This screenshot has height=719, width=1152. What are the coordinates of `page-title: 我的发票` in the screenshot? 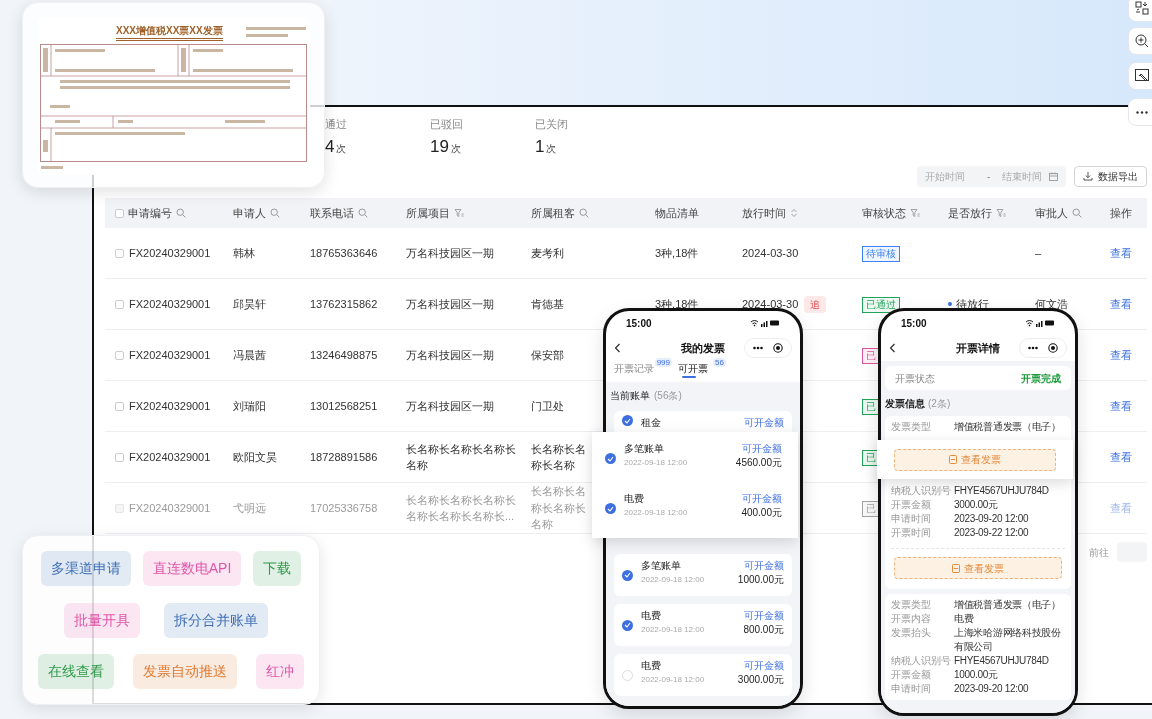 It's located at (703, 348).